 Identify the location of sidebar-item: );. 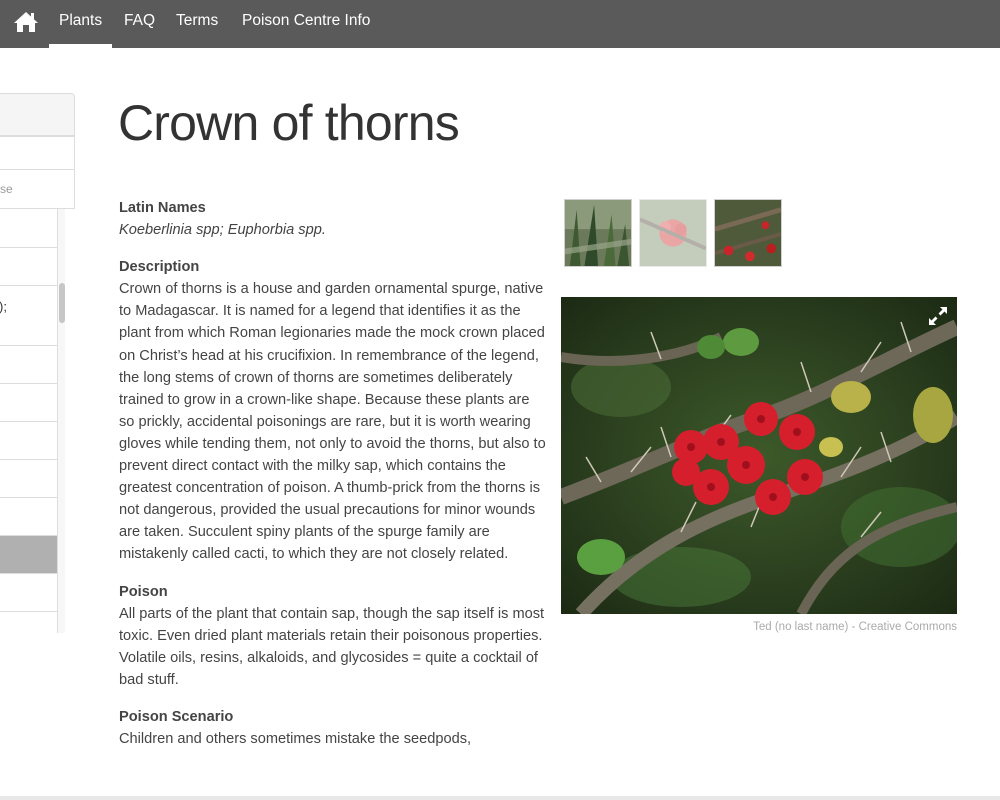
(28, 316).